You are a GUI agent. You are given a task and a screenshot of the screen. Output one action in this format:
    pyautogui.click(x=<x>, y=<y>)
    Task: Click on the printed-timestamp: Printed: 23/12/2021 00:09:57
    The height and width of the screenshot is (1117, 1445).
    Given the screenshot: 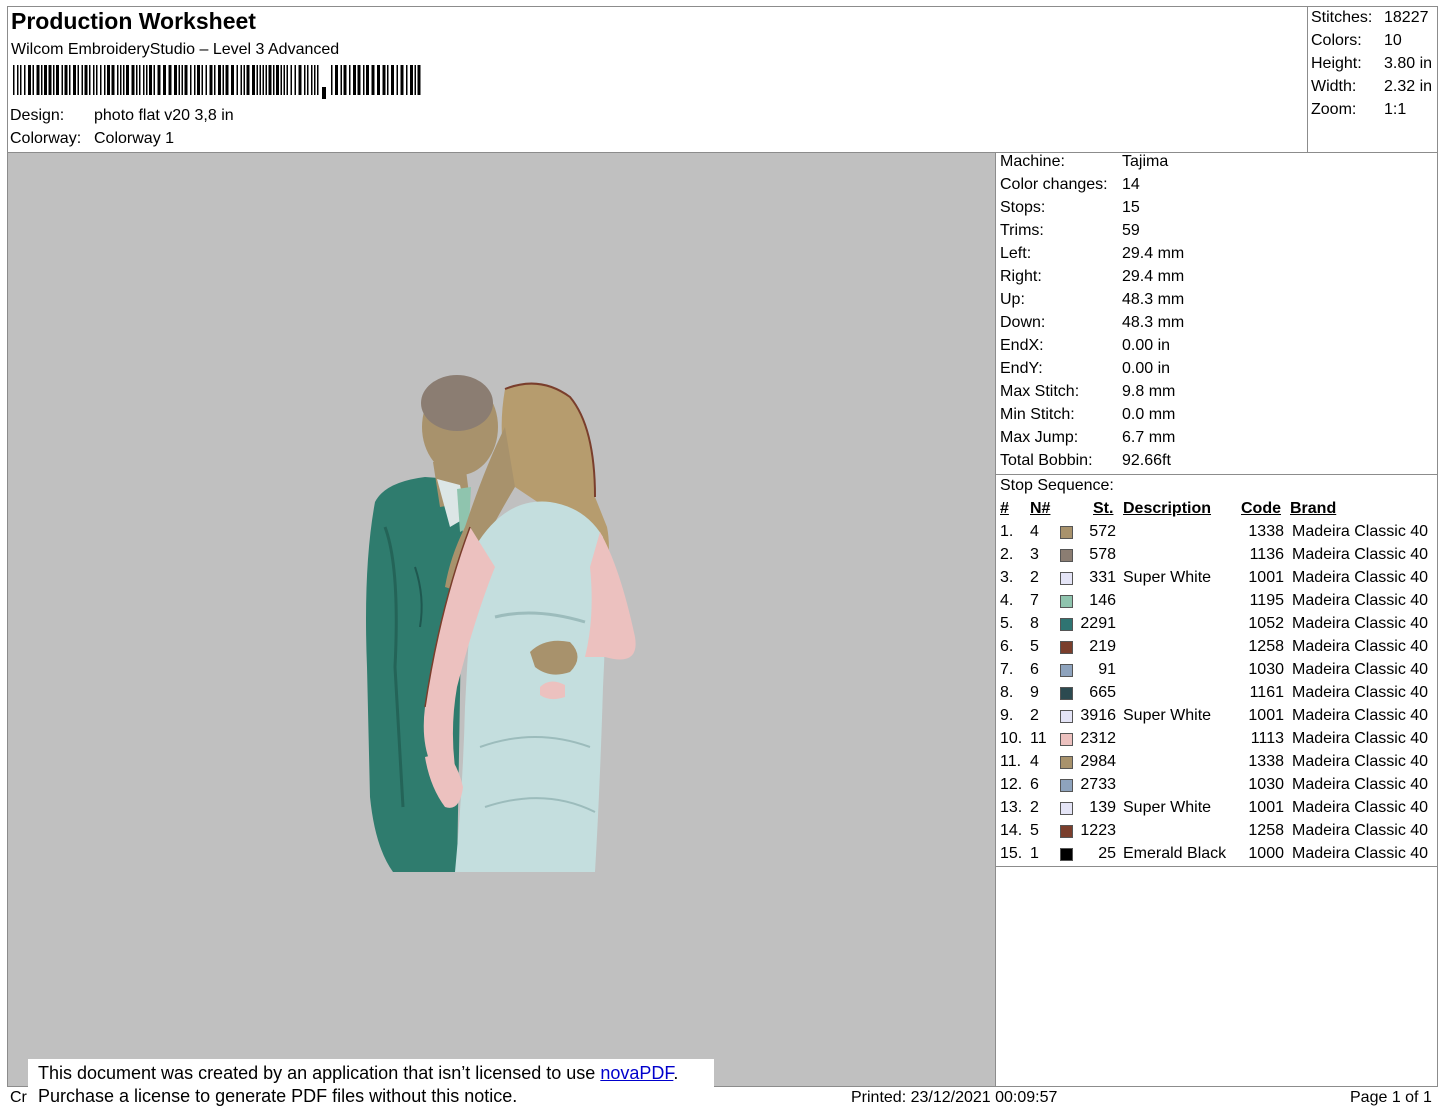 What is the action you would take?
    pyautogui.click(x=954, y=1097)
    